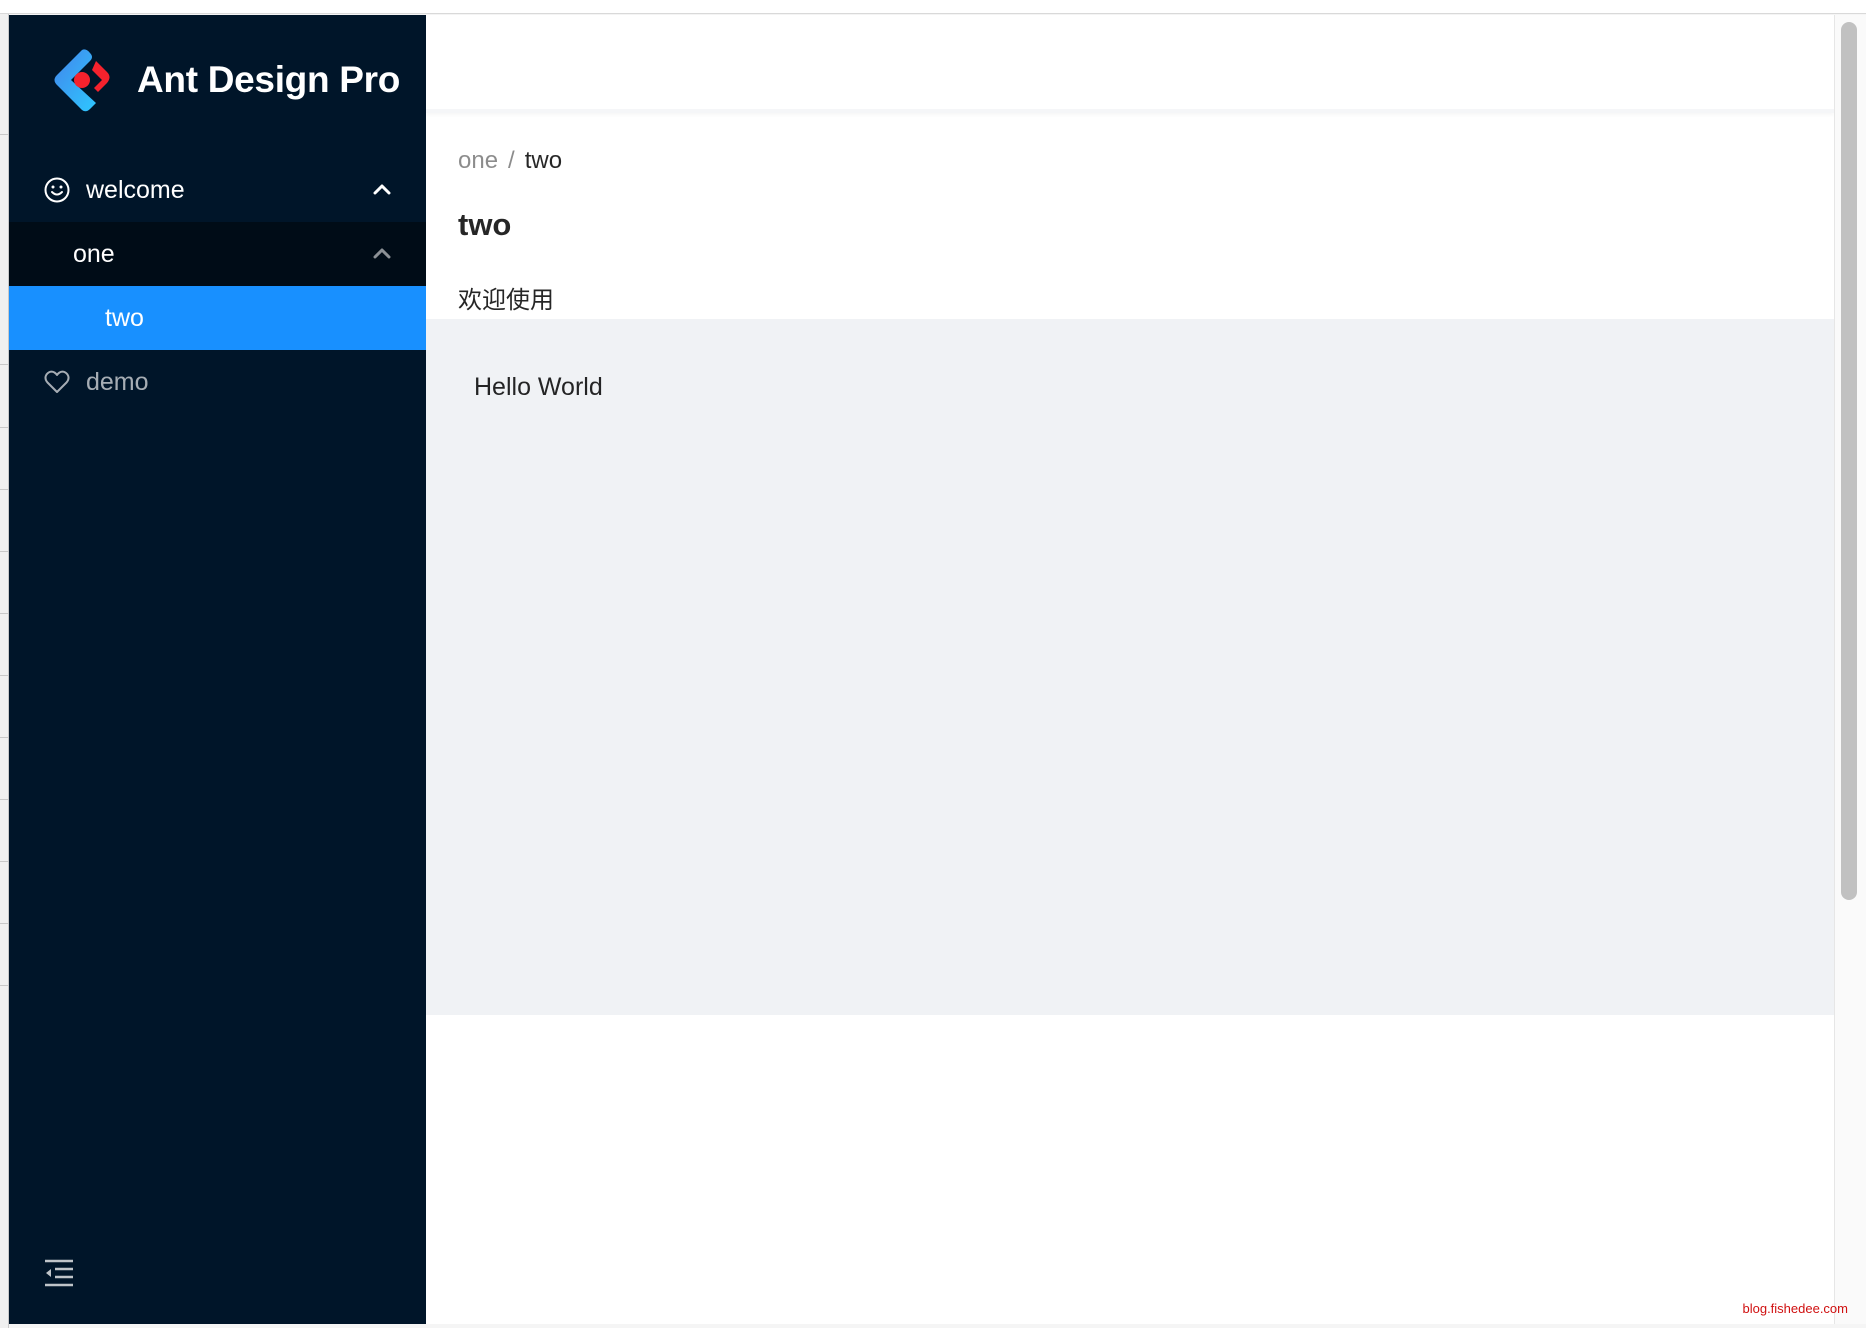 This screenshot has width=1866, height=1328. What do you see at coordinates (59, 1273) in the screenshot?
I see `menu-fold-icon` at bounding box center [59, 1273].